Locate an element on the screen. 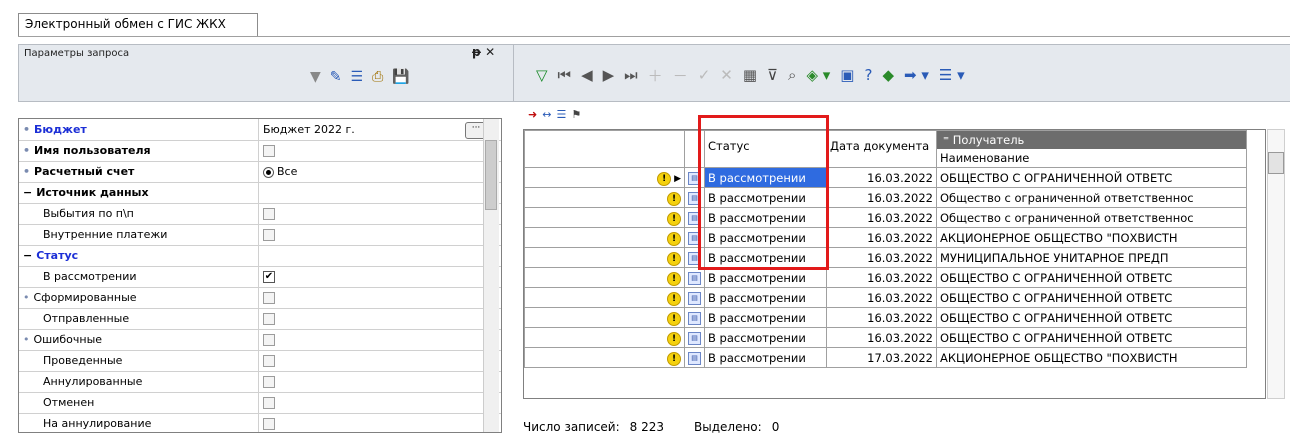 This screenshot has width=1290, height=438. param-row: • Имя пользователя is located at coordinates (260, 151).